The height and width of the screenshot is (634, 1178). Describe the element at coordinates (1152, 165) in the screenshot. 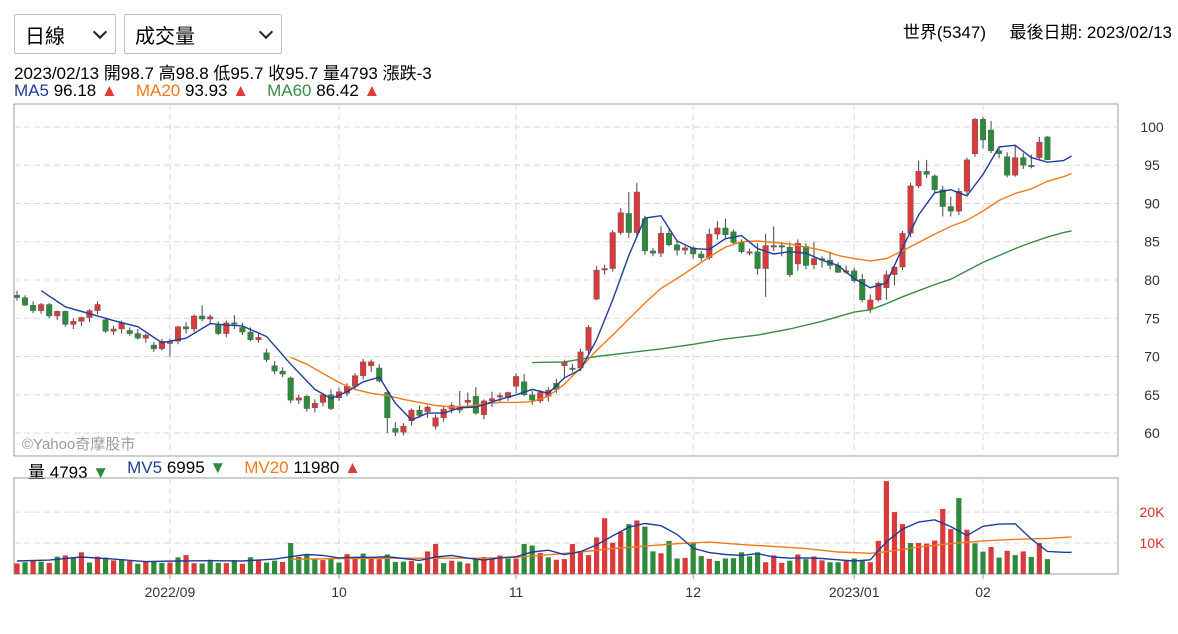

I see `price-tick-label: 95` at that location.